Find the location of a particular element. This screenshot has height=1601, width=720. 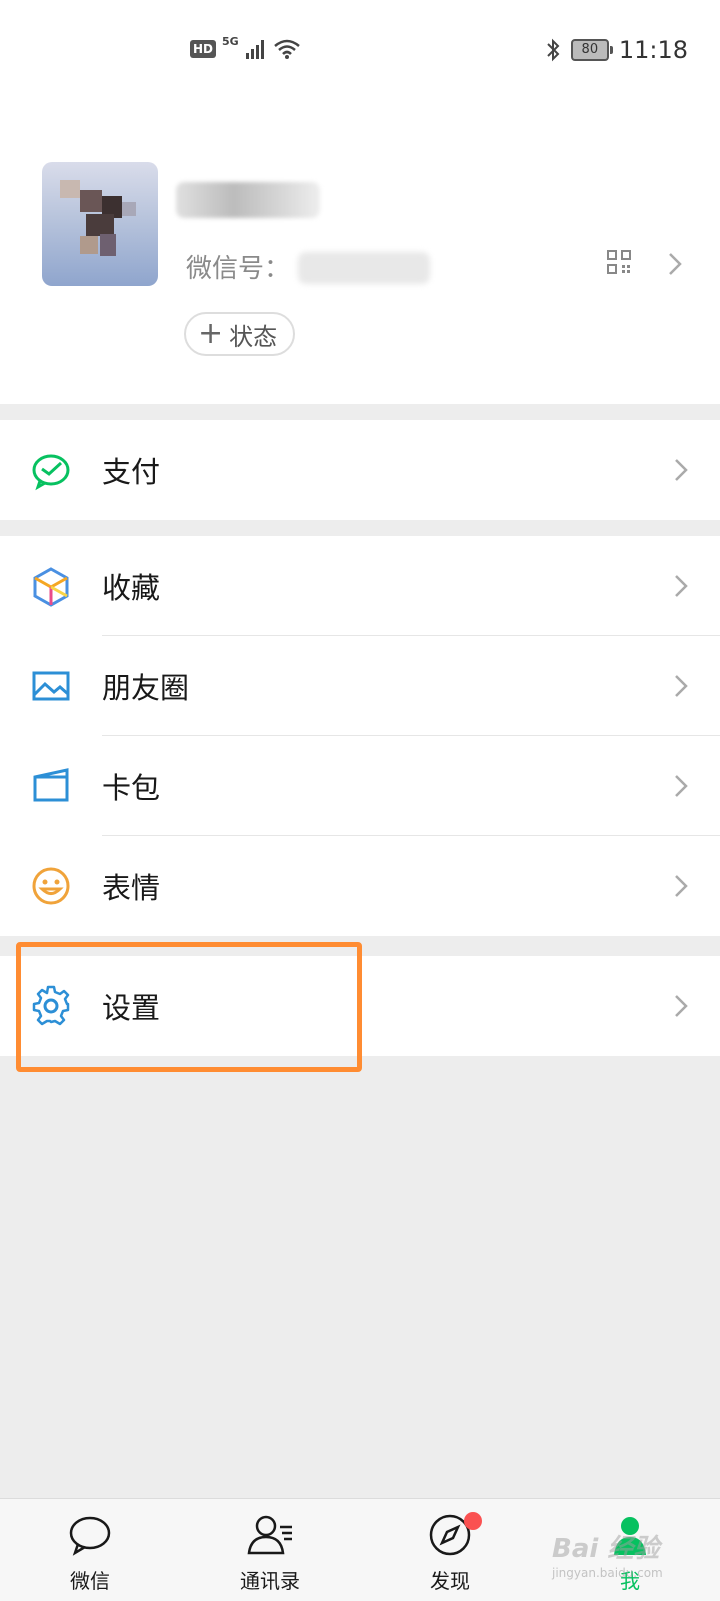

menu-item-pay: 支付 is located at coordinates (360, 470).